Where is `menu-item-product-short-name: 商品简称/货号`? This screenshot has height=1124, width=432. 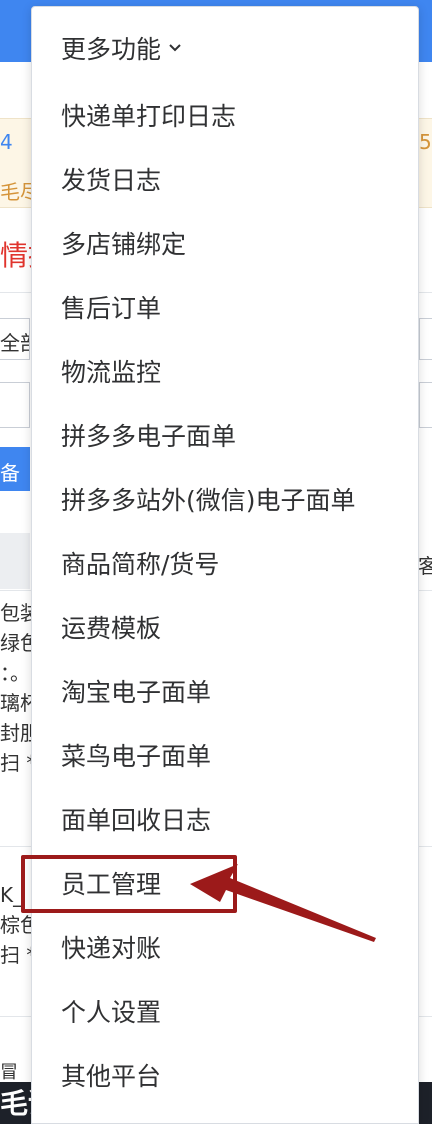
menu-item-product-short-name: 商品简称/货号 is located at coordinates (225, 565).